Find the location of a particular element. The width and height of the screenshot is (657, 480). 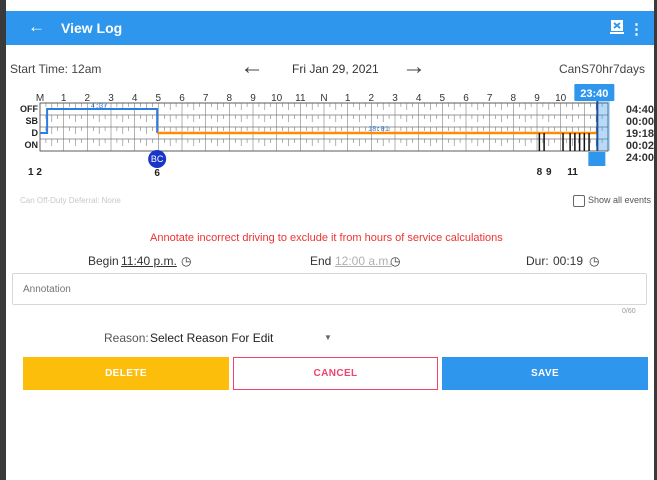

app-bar: ← View Log ⋮ is located at coordinates (330, 28).